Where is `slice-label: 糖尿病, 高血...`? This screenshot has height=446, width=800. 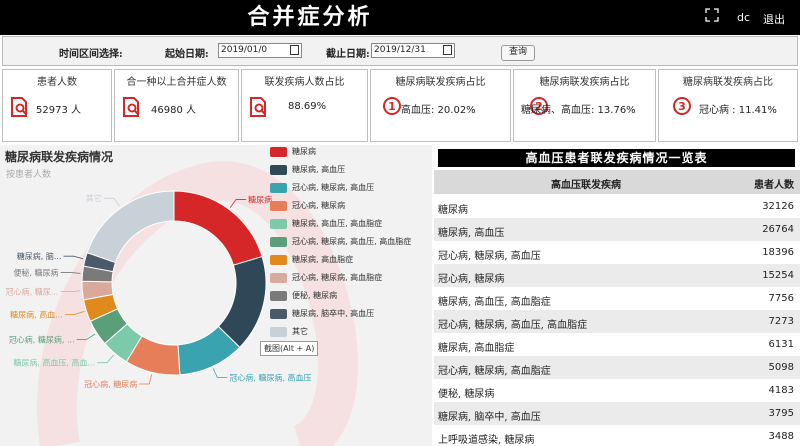 slice-label: 糖尿病, 高血... is located at coordinates (36, 314).